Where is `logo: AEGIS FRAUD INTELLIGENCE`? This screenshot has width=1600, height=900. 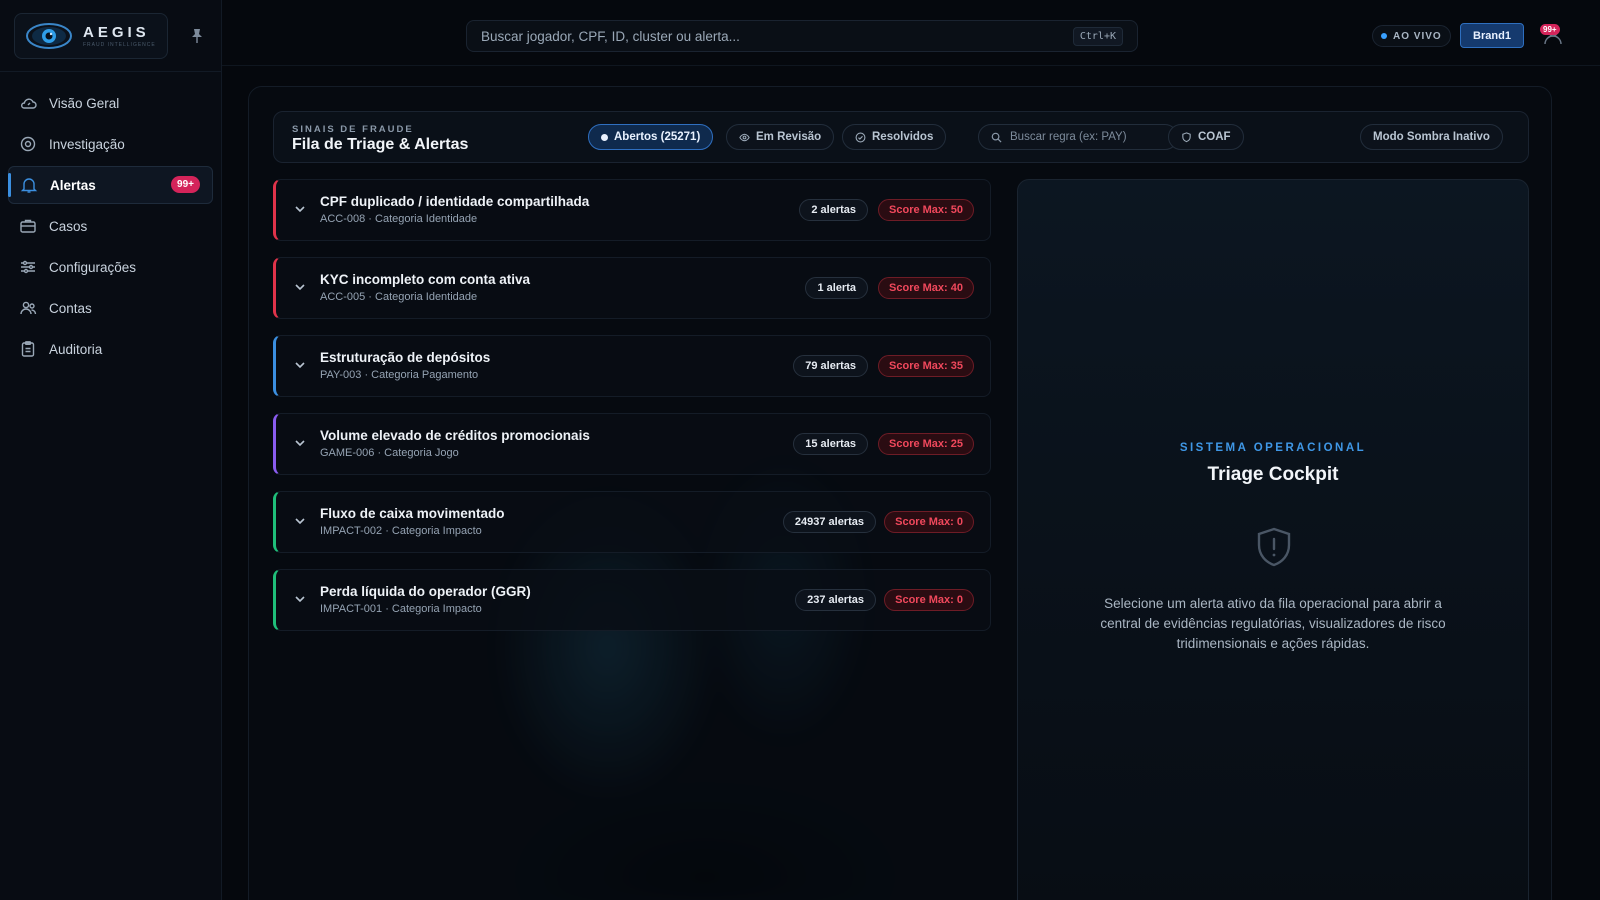 logo: AEGIS FRAUD INTELLIGENCE is located at coordinates (91, 35).